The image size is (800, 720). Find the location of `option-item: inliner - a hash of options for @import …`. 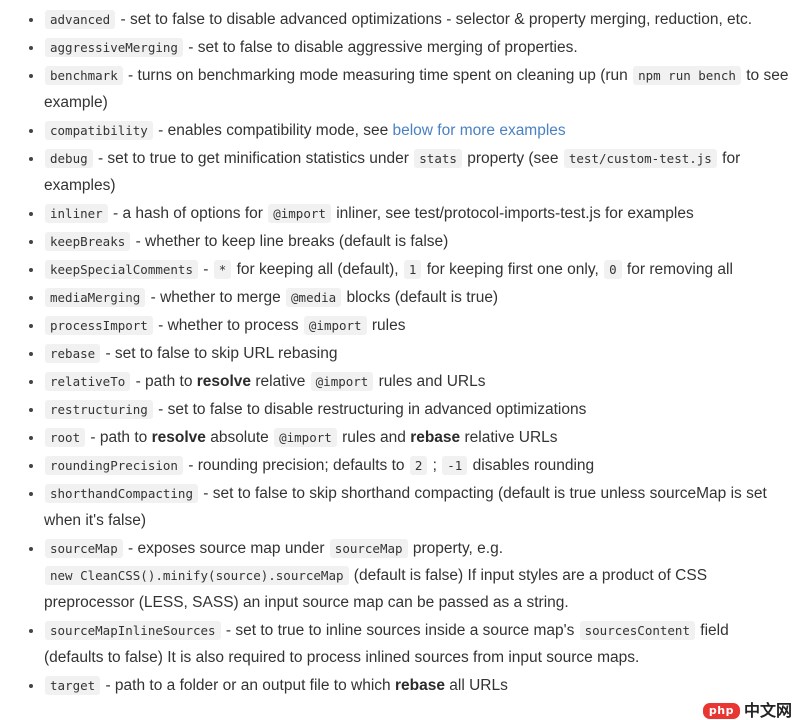

option-item: inliner - a hash of options for @import … is located at coordinates (395, 213).